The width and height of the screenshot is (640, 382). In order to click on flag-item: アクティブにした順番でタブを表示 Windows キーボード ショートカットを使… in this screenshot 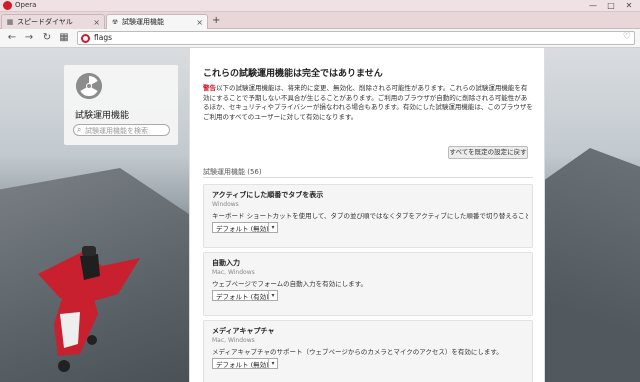, I will do `click(368, 216)`.